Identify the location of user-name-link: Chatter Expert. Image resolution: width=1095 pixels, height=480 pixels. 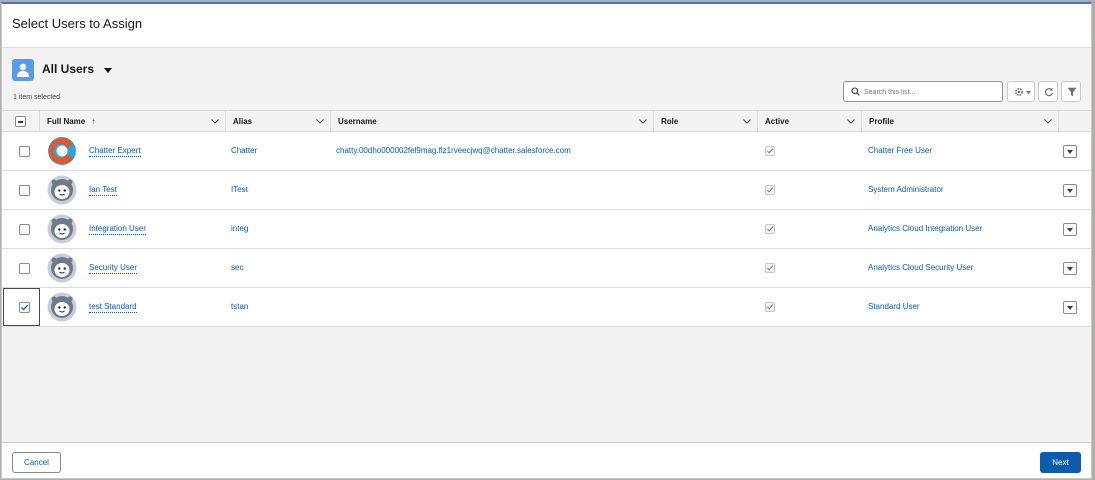
(115, 151).